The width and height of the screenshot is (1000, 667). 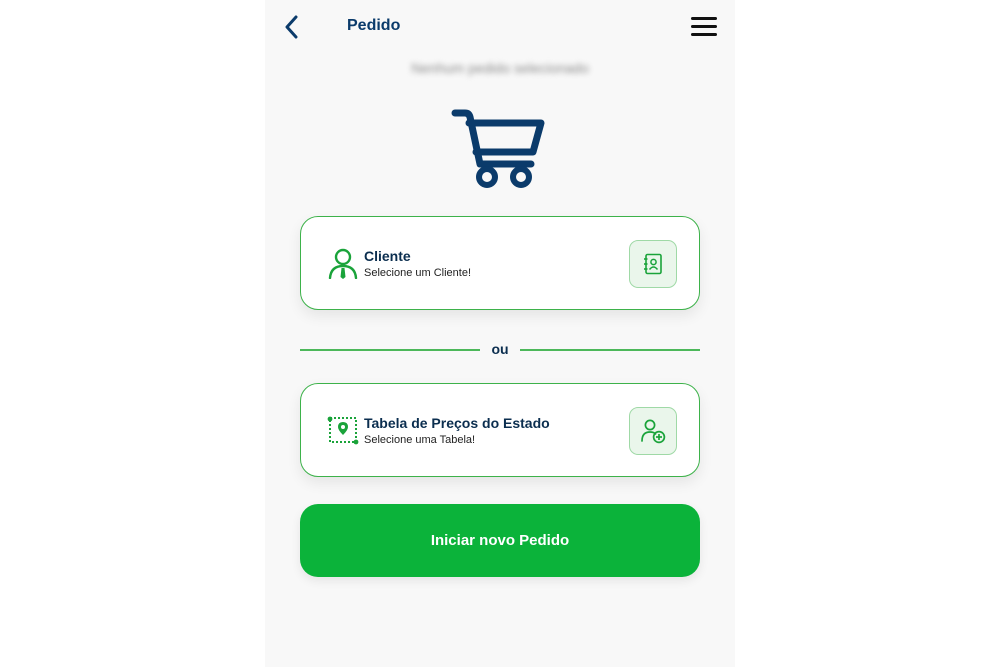 What do you see at coordinates (457, 423) in the screenshot?
I see `price-table-card-title: Tabela de Preços do Estado` at bounding box center [457, 423].